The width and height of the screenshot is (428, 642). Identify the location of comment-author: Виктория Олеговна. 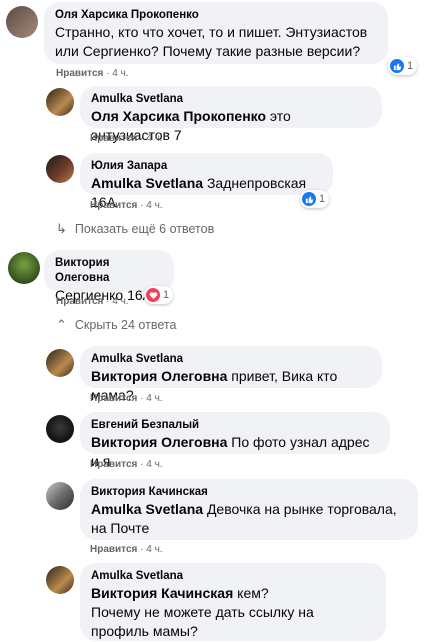
(109, 271).